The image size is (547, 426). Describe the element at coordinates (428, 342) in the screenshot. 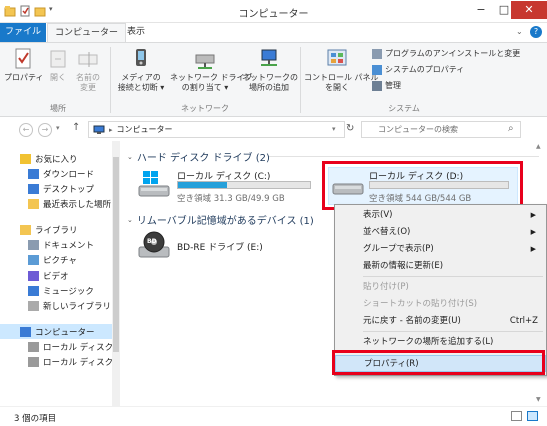

I see `menu-item-label: ネットワークの場所を追加する(L)` at that location.